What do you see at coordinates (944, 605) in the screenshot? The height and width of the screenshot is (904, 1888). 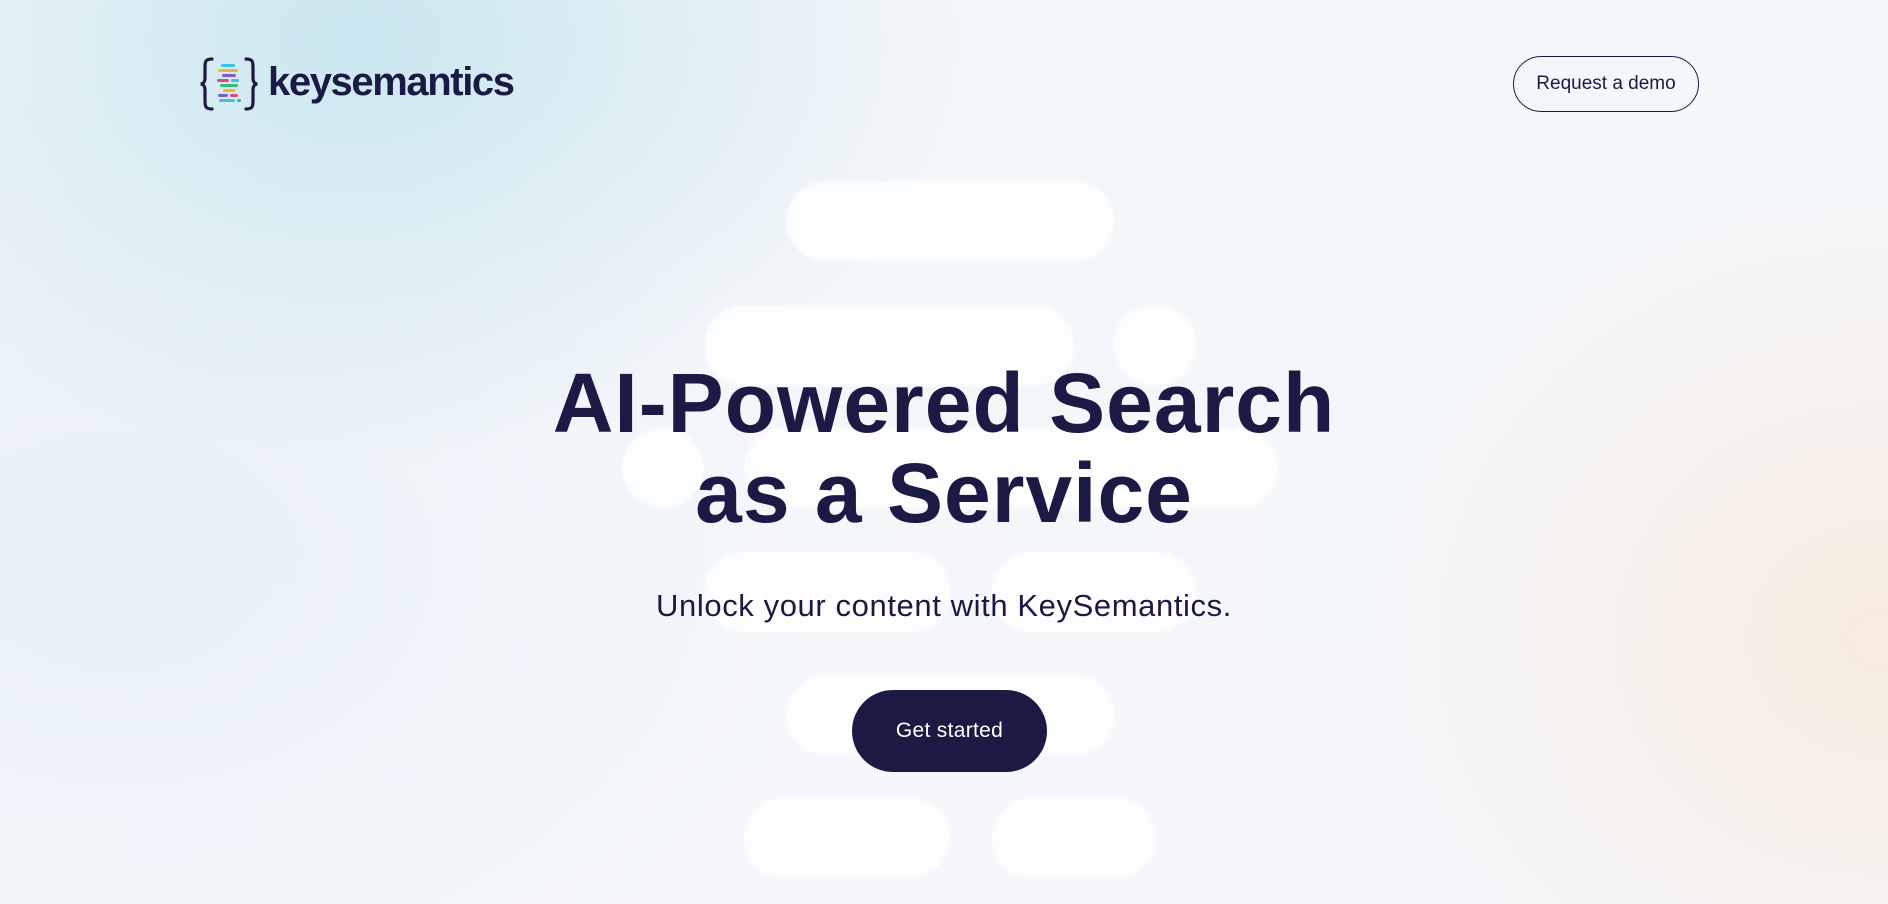 I see `hero-subtitle: Unlock your content with KeySemantics.` at bounding box center [944, 605].